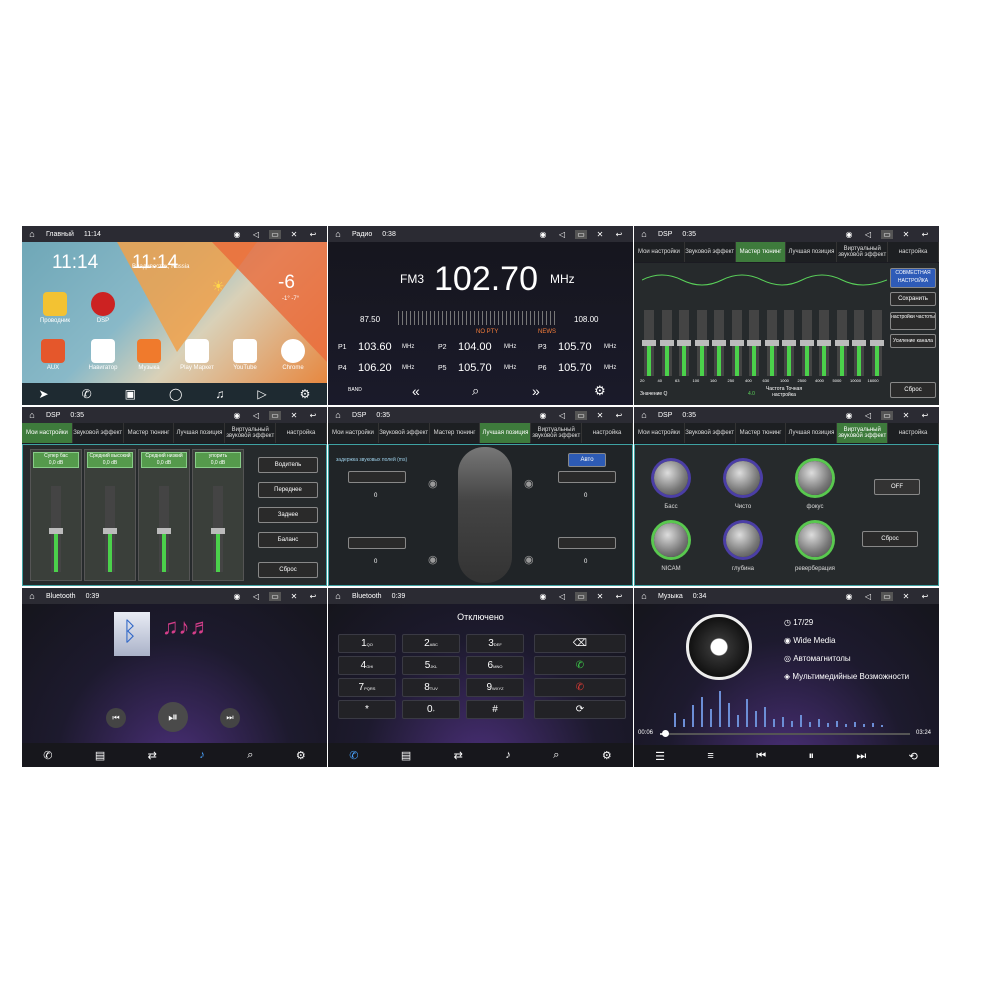  Describe the element at coordinates (913, 756) in the screenshot. I see `repeat-icon: ⟲` at that location.